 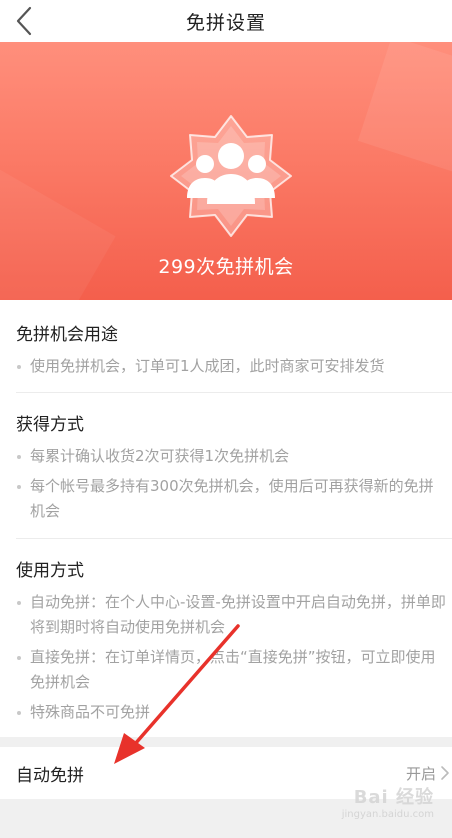 I want to click on list-item: 每个帐号最多持有300次免拼机会，使用后可再获得新的免拼机会, so click(x=231, y=499).